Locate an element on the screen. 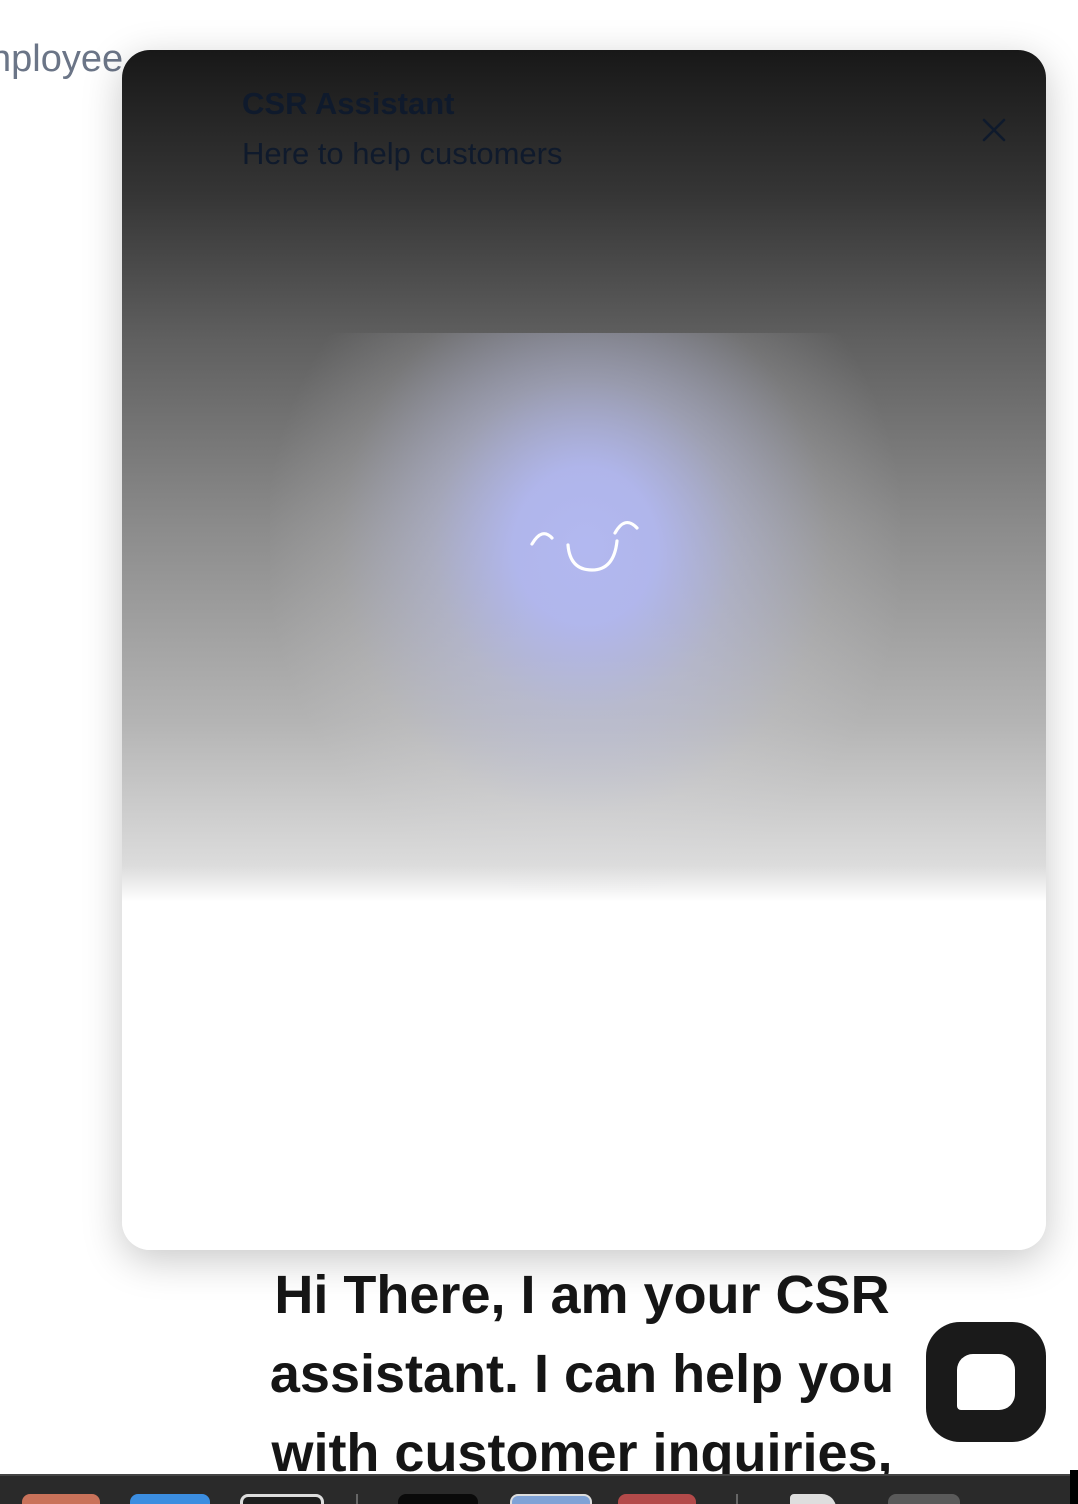 The height and width of the screenshot is (1504, 1078). chat-launcher-button is located at coordinates (986, 1382).